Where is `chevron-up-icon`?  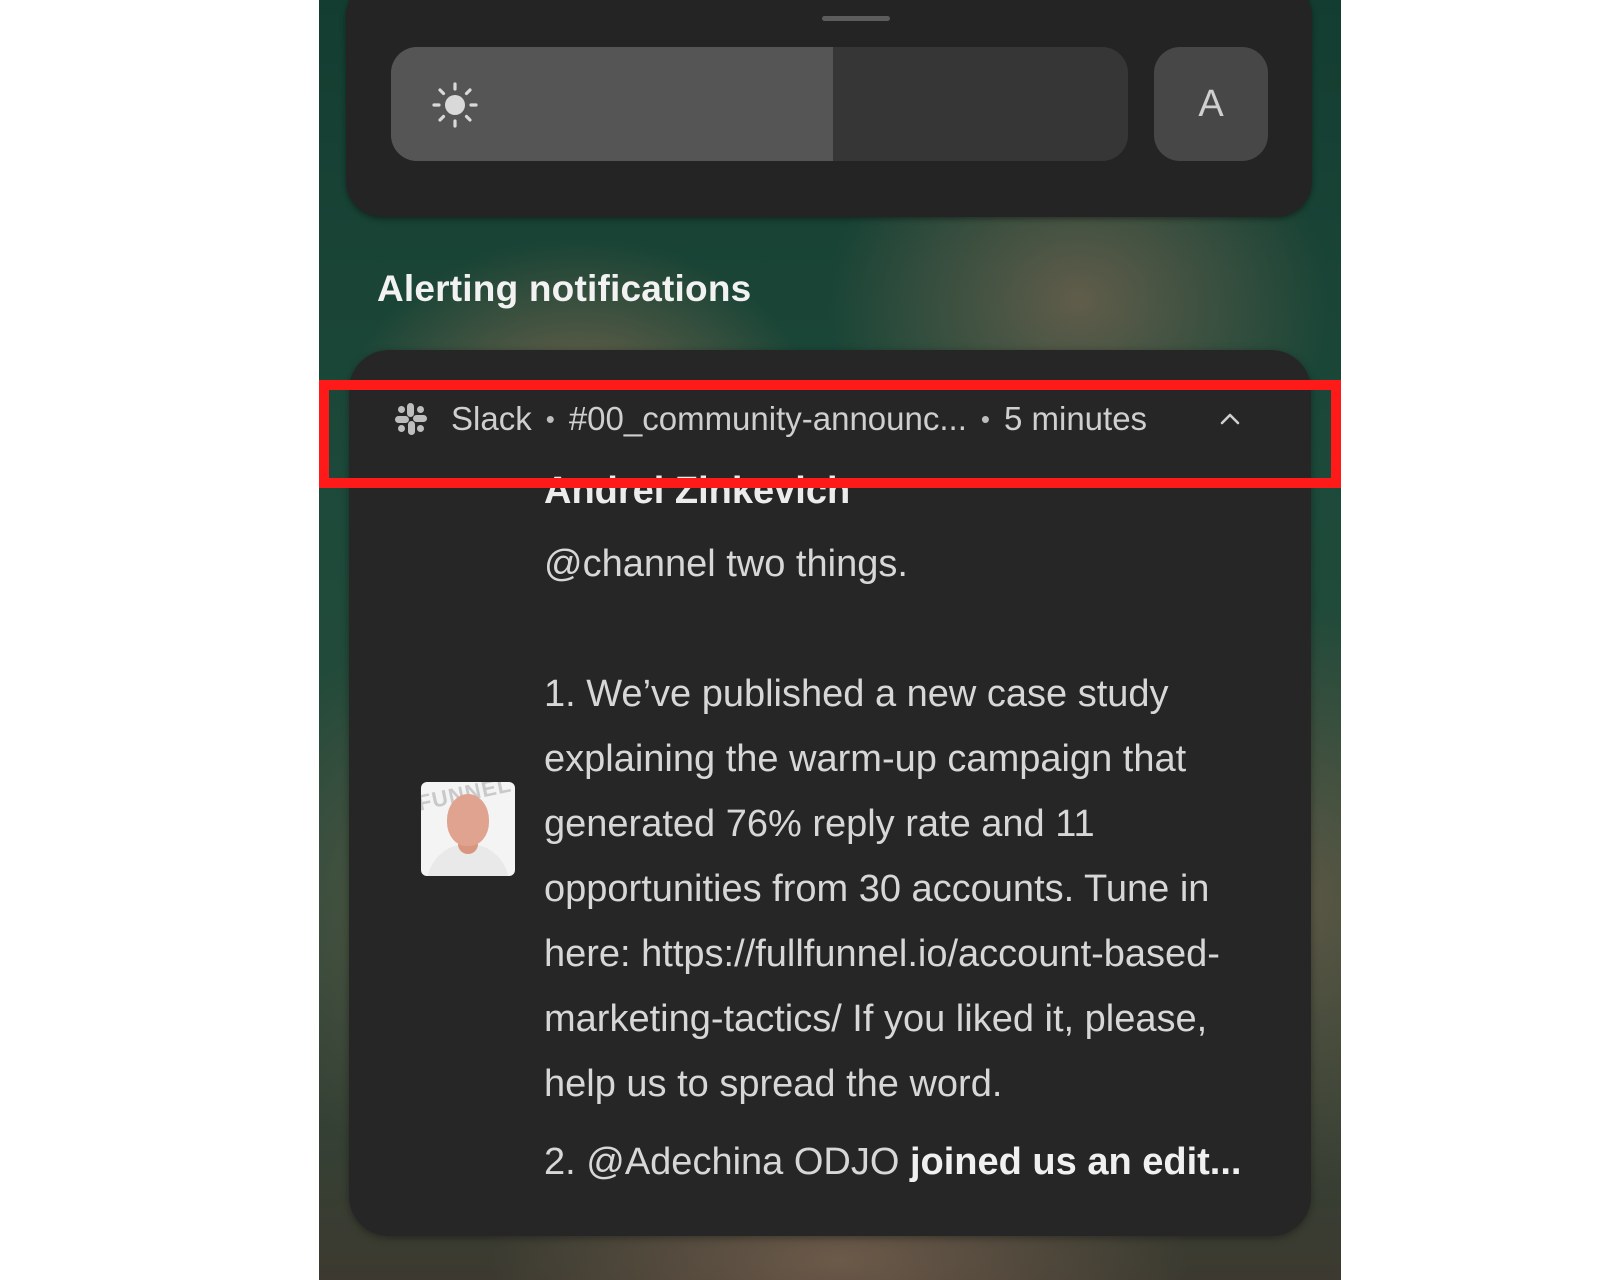
chevron-up-icon is located at coordinates (1230, 419).